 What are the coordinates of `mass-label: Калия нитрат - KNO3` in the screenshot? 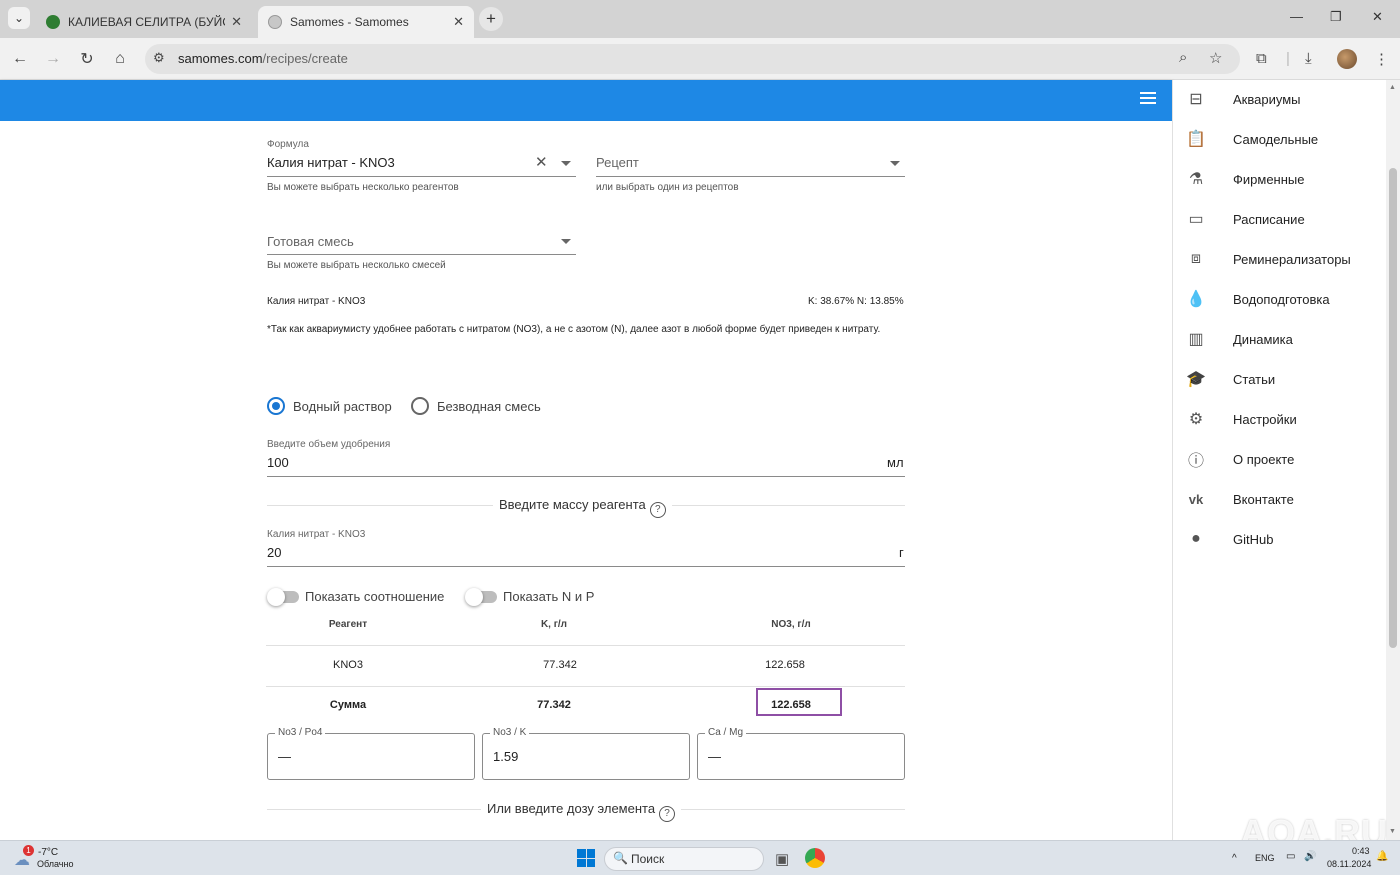 It's located at (316, 534).